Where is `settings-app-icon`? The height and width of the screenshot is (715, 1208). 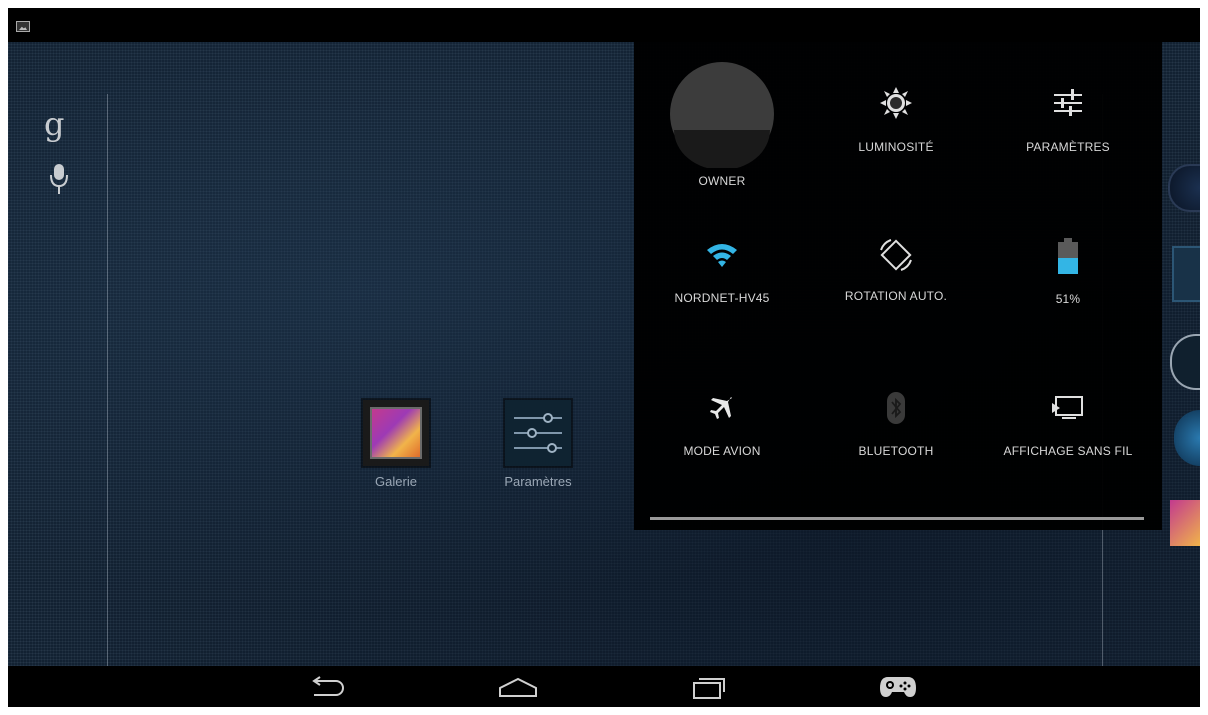
settings-app-icon is located at coordinates (538, 433).